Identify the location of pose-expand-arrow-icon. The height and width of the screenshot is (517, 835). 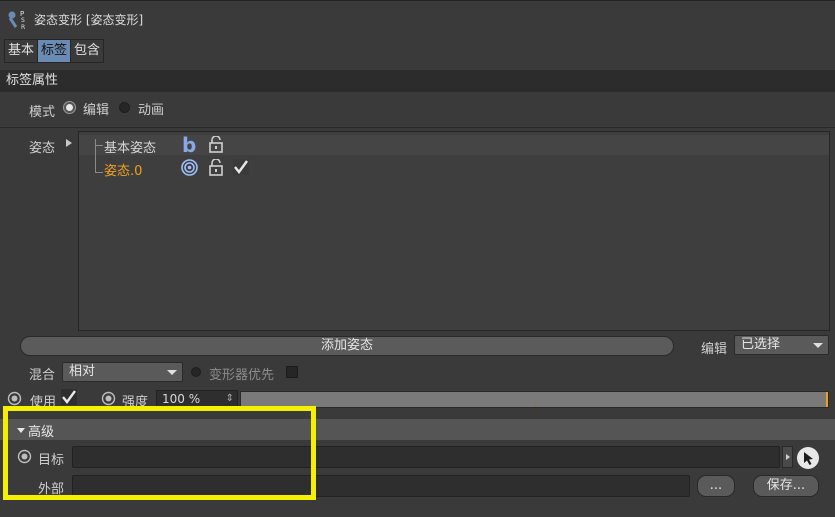
(69, 143).